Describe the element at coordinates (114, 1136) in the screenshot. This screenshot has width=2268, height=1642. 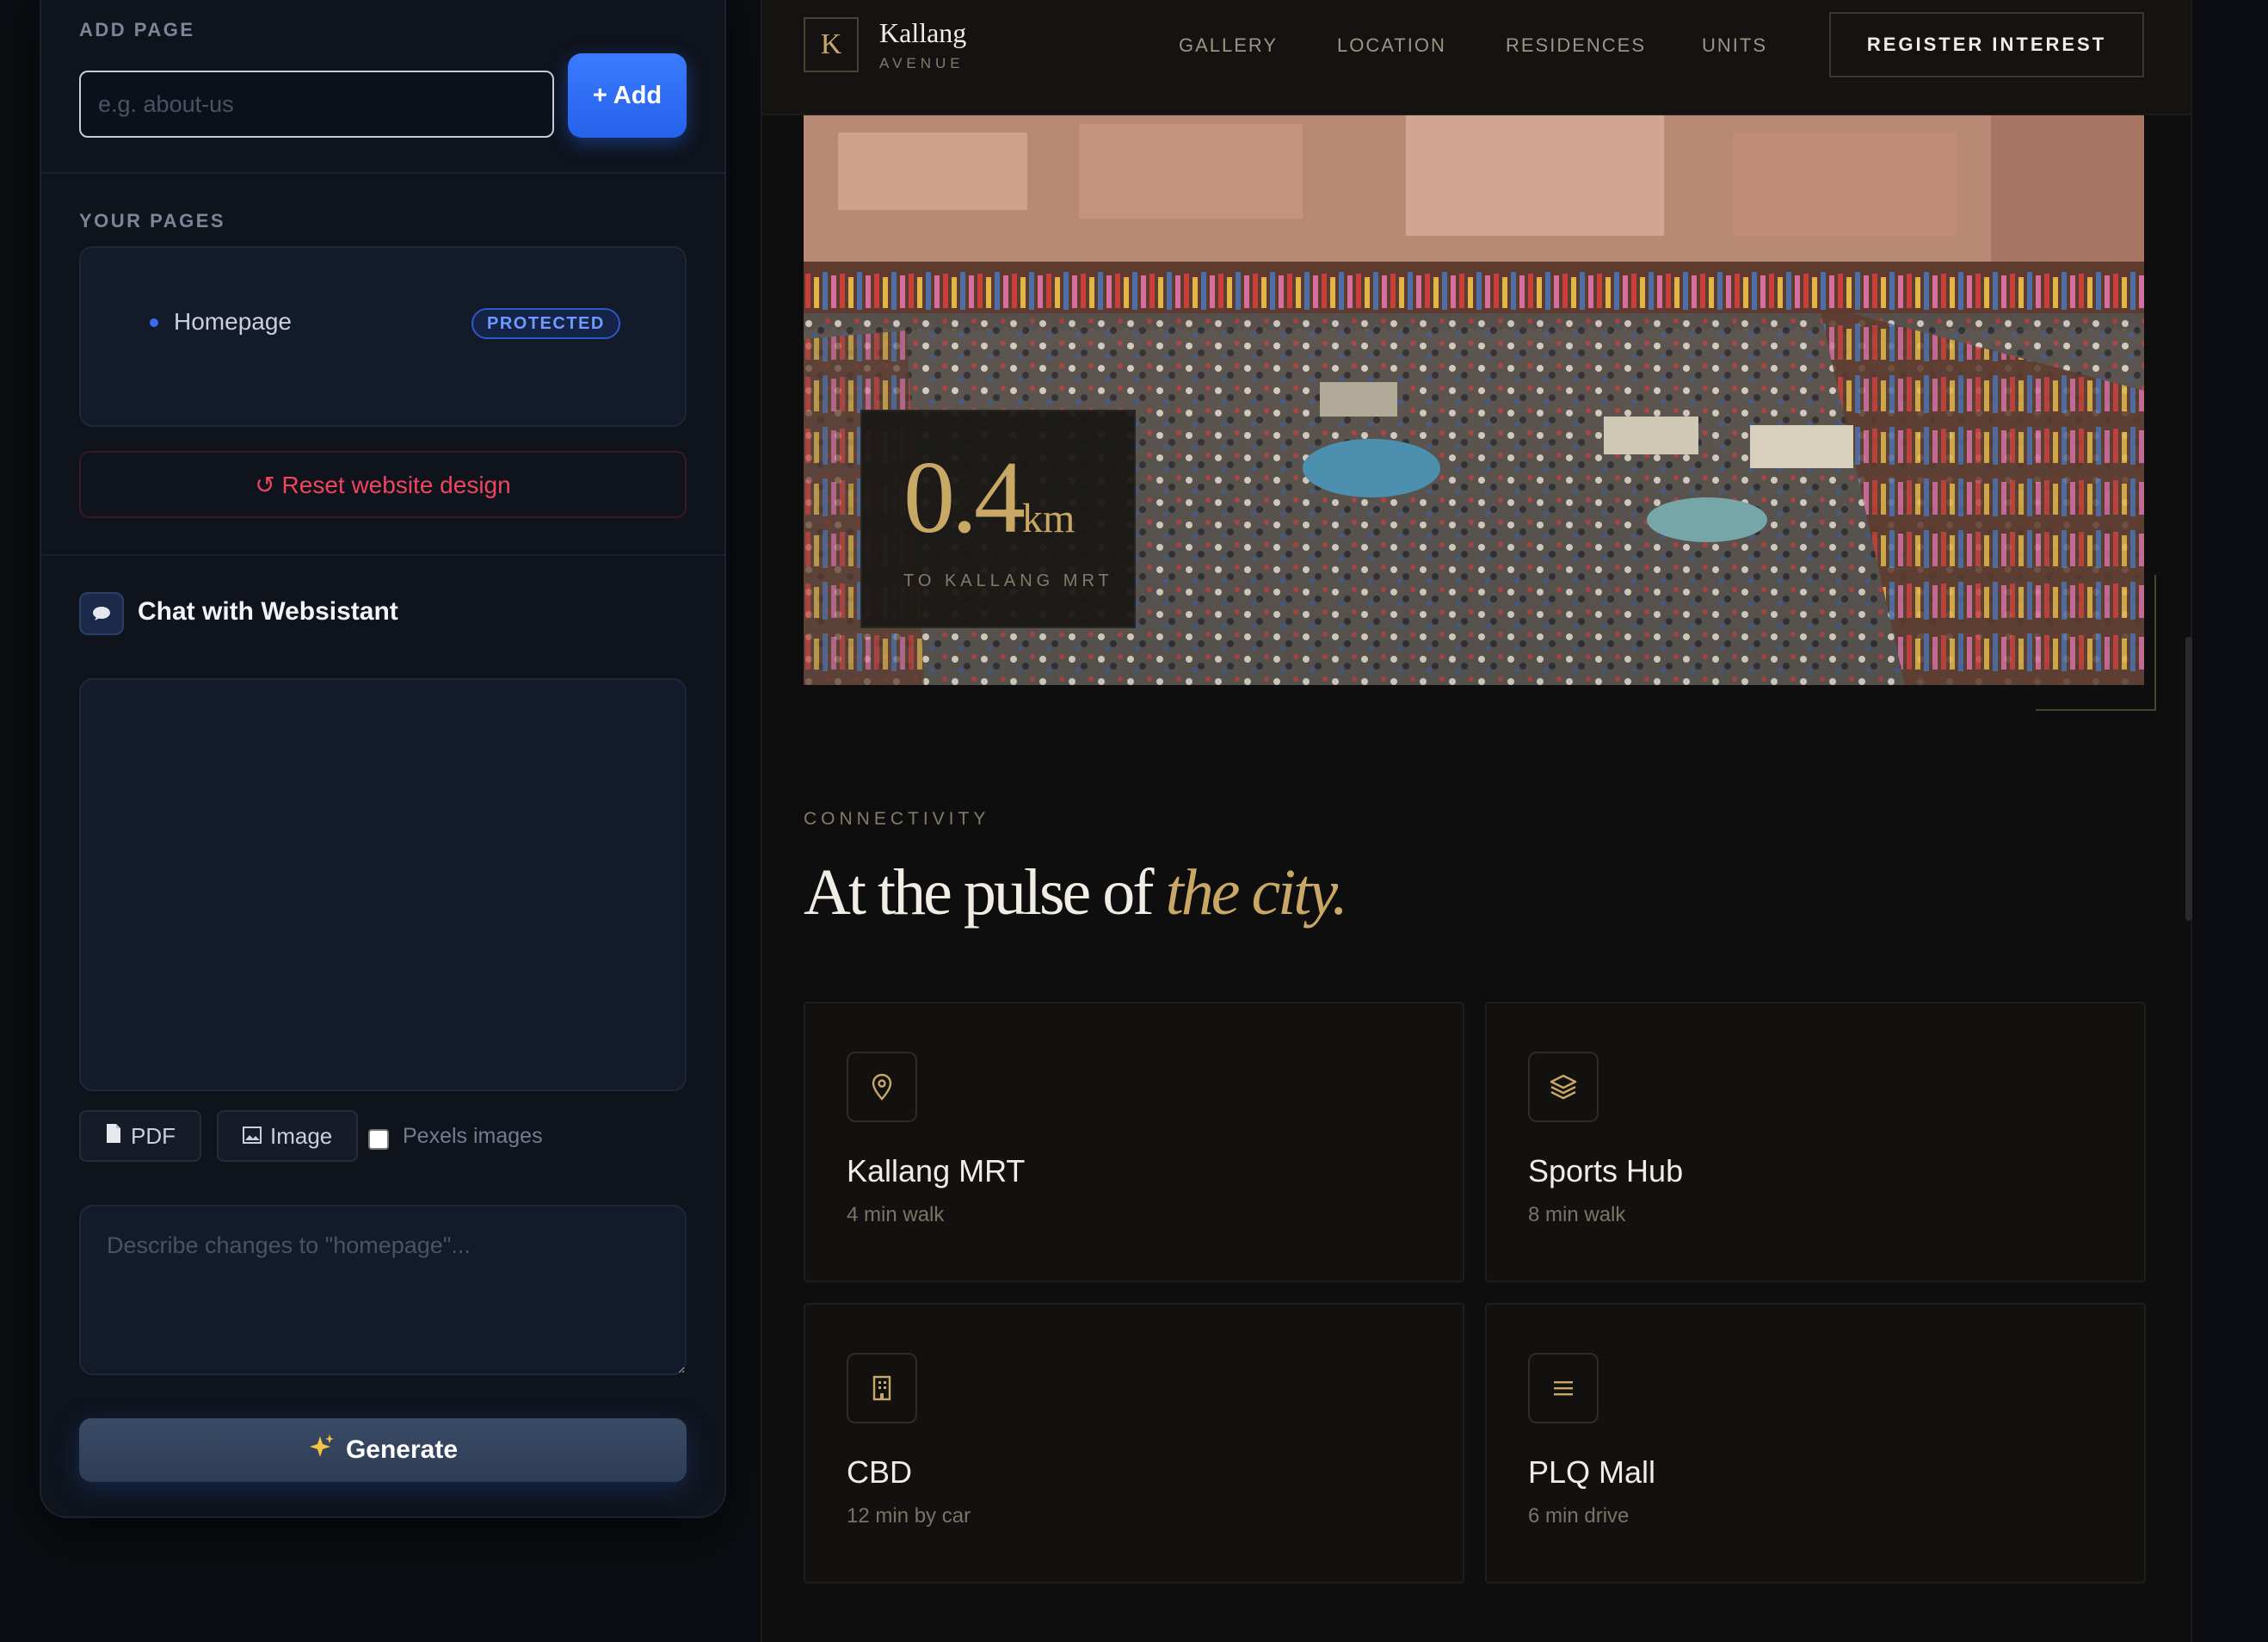
I see `document-icon` at that location.